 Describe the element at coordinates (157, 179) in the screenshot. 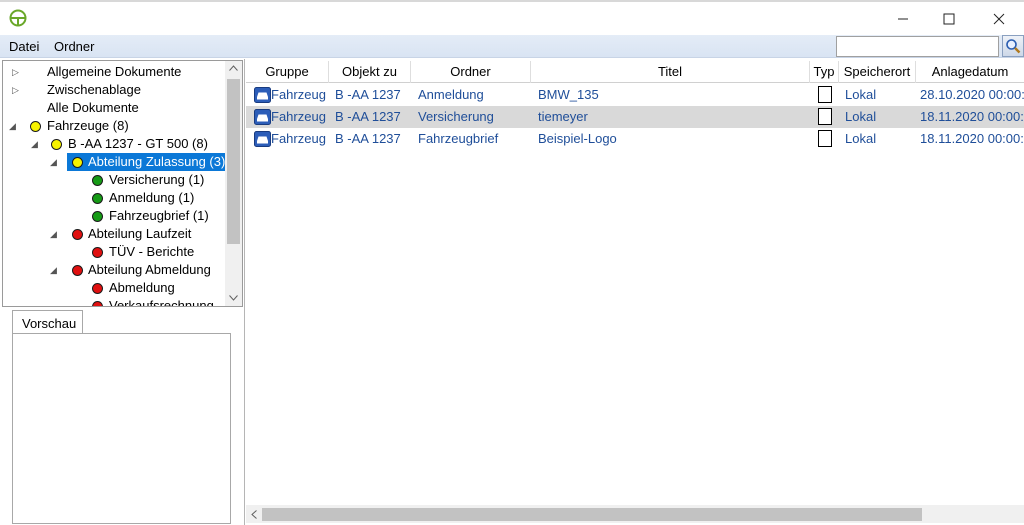

I see `tree-item-label: Versicherung (1)` at that location.